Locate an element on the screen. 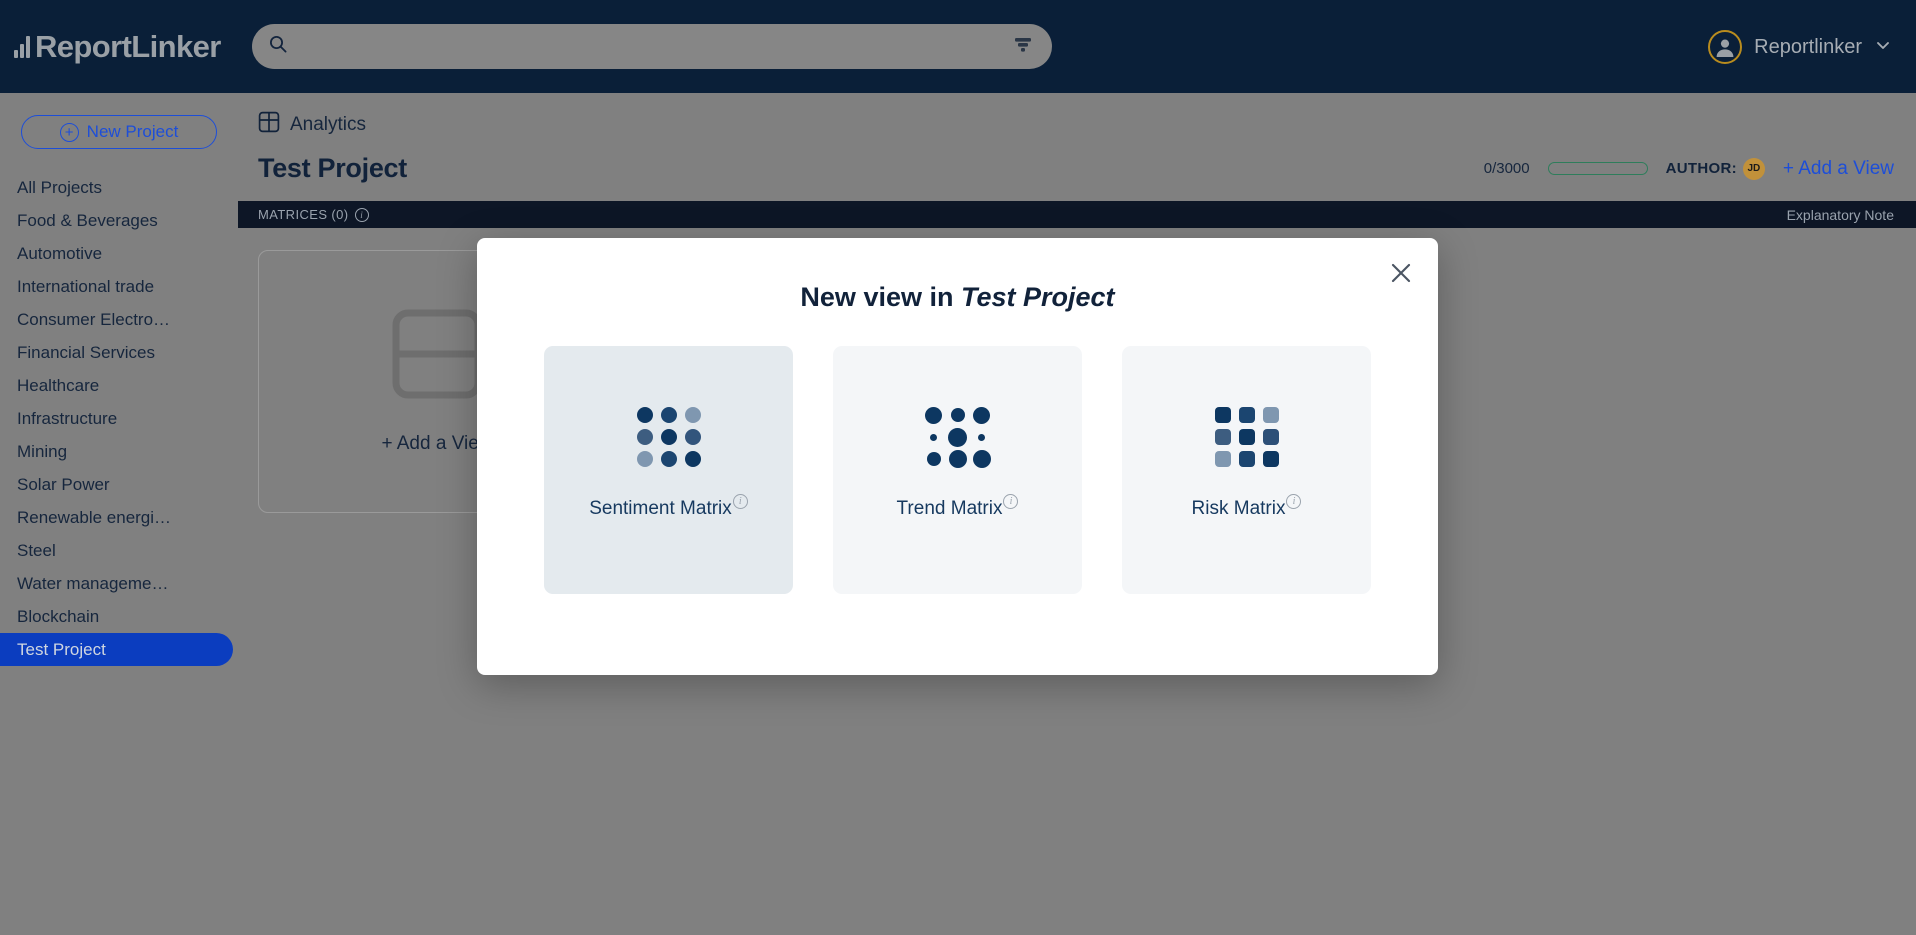  circles-shaded-grid-icon is located at coordinates (669, 437).